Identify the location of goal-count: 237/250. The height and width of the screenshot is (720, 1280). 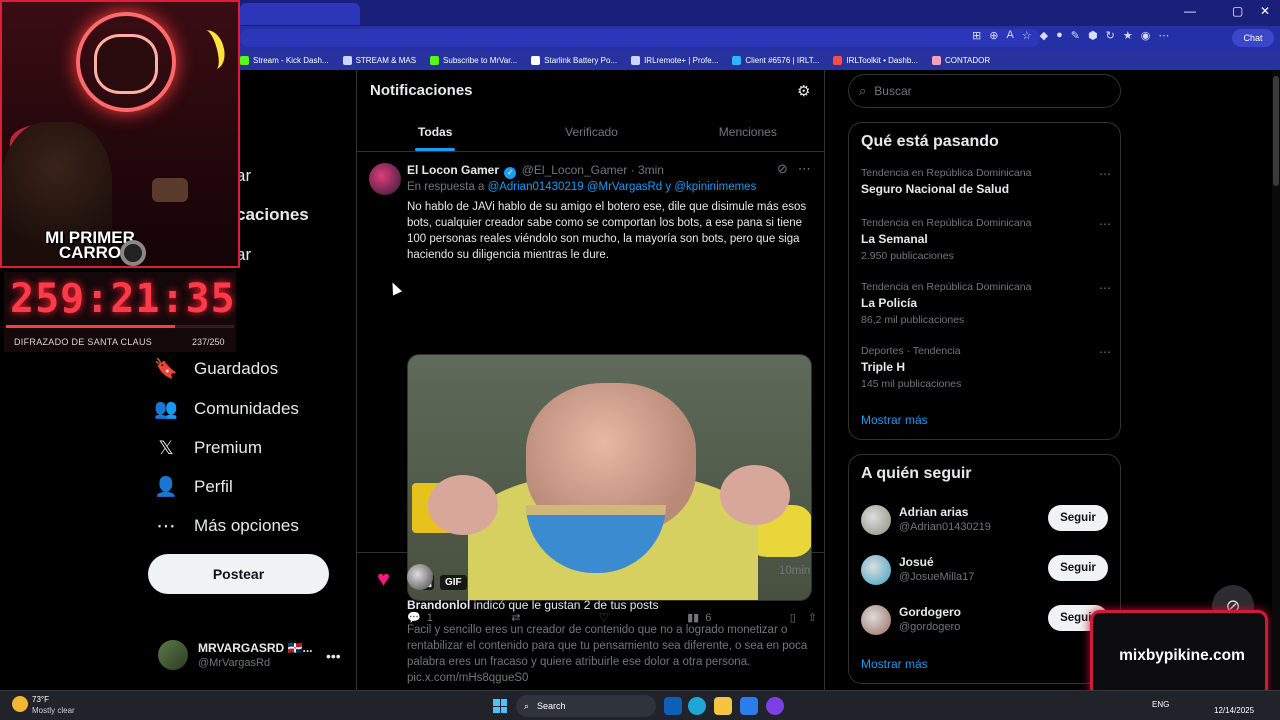
(208, 342).